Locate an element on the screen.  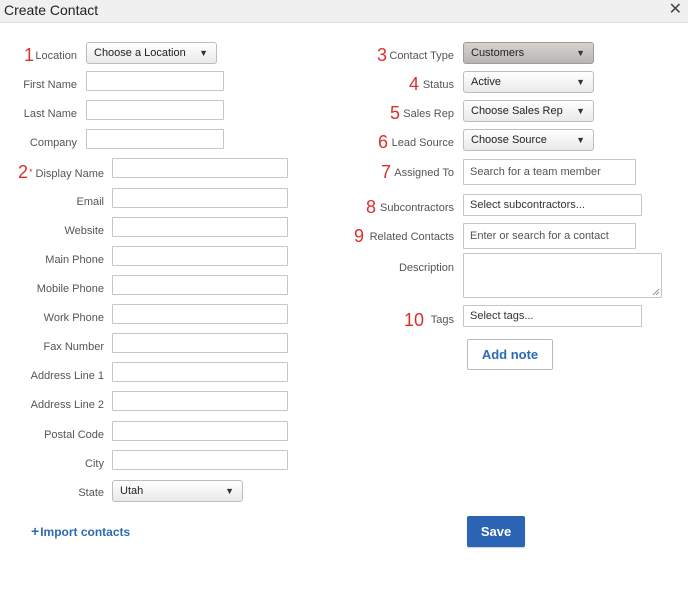
step-number-1: 1 is located at coordinates (29, 55).